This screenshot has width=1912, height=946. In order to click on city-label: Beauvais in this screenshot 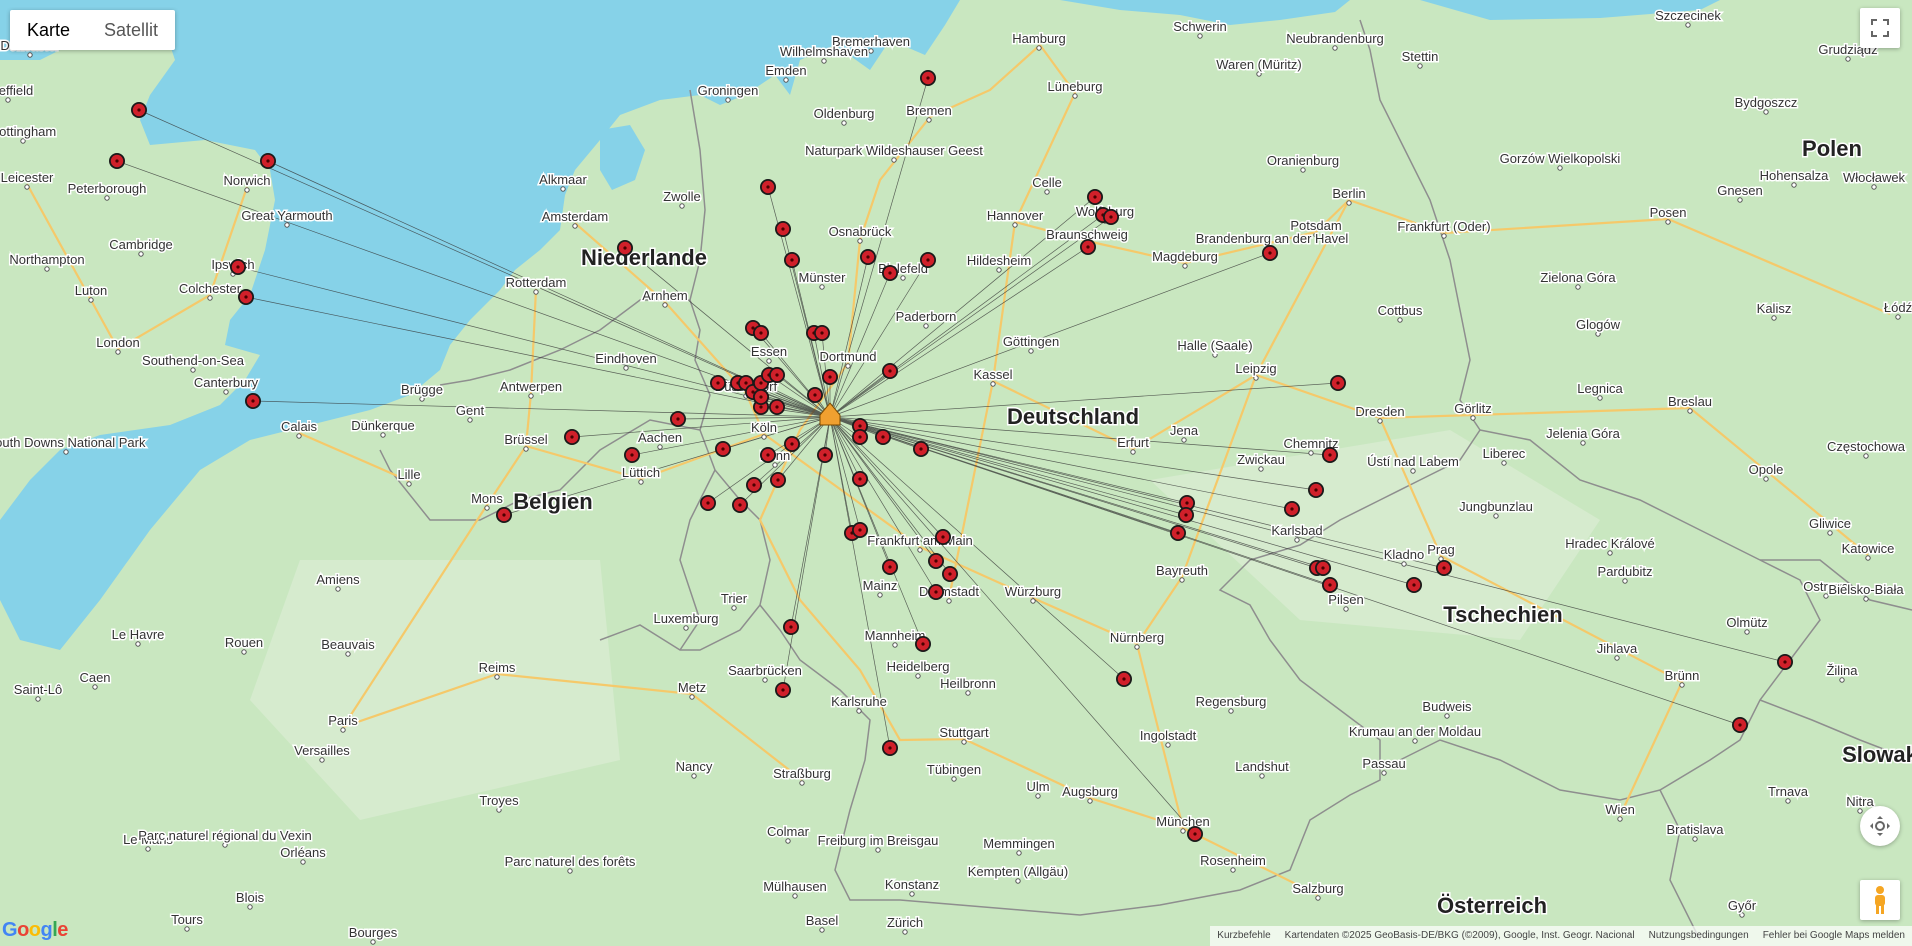, I will do `click(348, 645)`.